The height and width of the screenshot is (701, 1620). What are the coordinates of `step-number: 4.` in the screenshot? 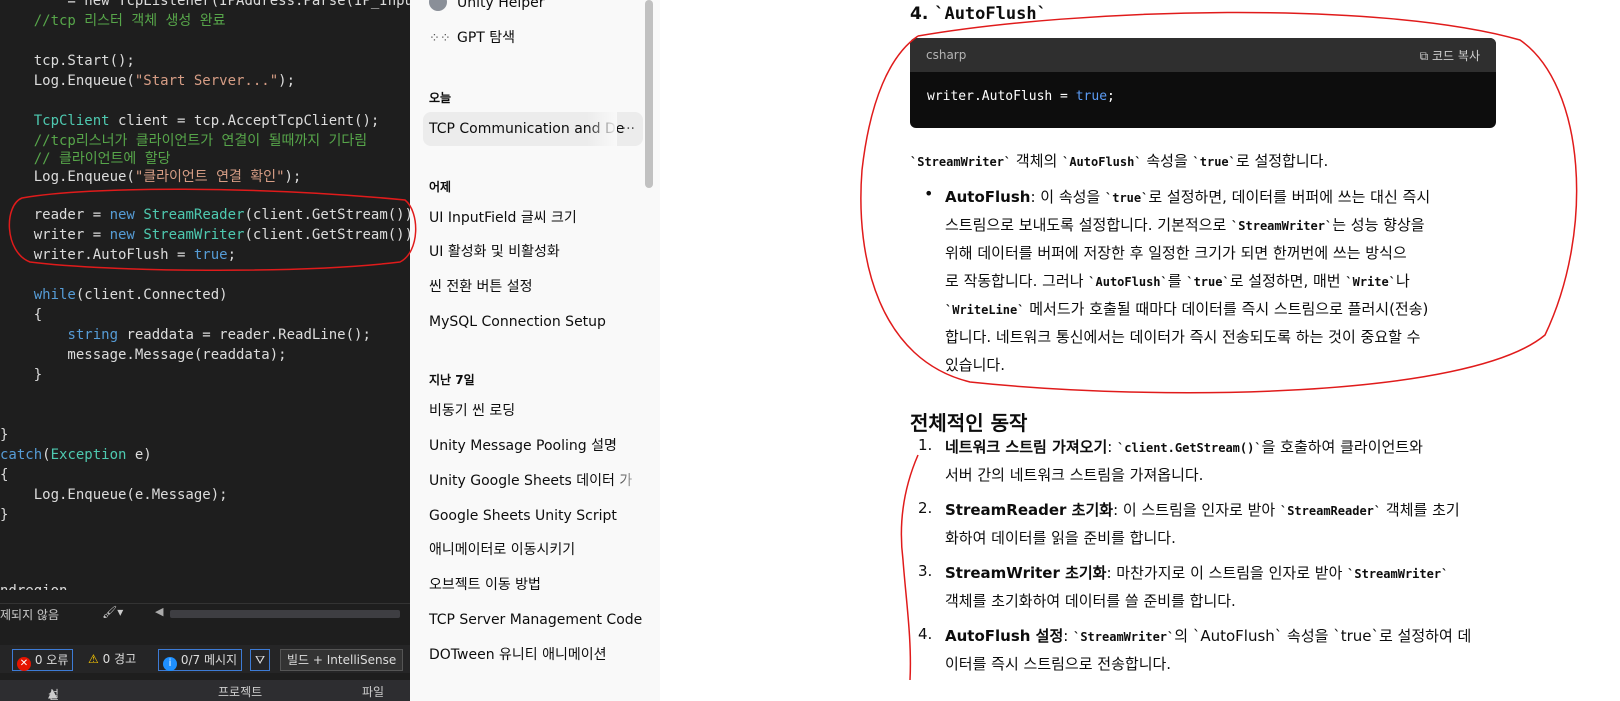 It's located at (925, 634).